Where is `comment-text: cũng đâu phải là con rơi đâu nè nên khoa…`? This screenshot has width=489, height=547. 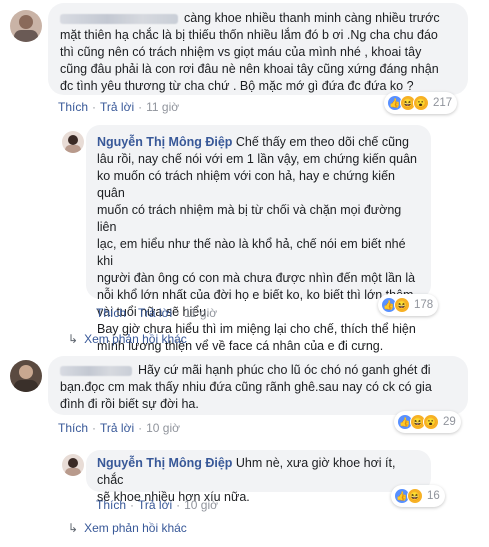
comment-text: cũng đâu phải là con rơi đâu nè nên khoa… is located at coordinates (249, 69).